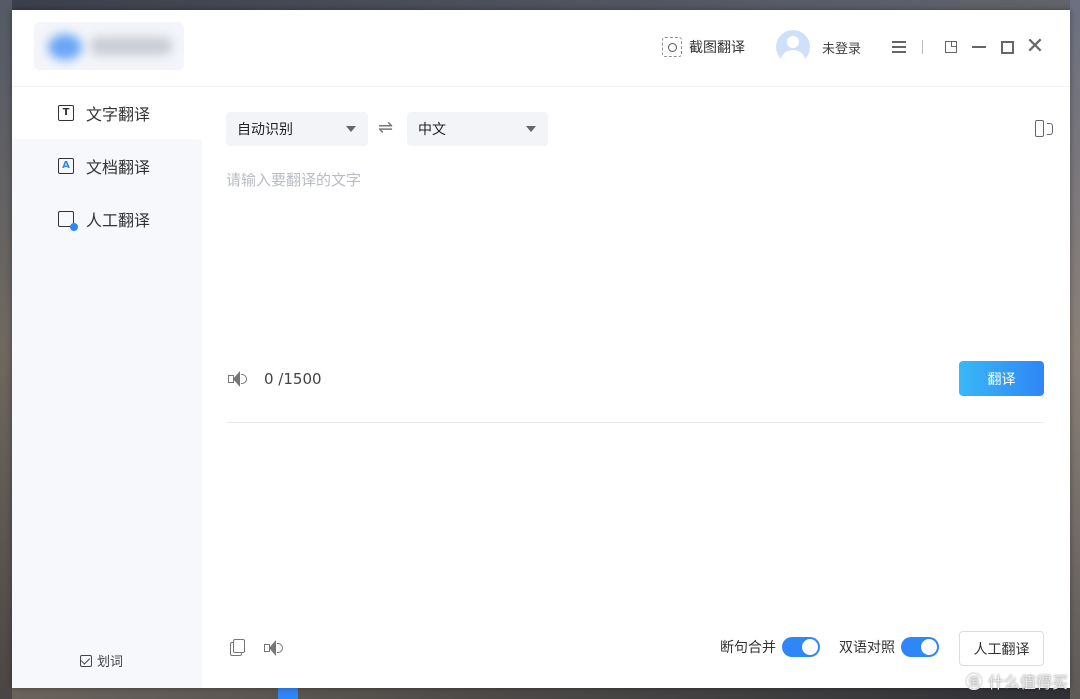  I want to click on sidebar-item-label: 文字翻译, so click(118, 114).